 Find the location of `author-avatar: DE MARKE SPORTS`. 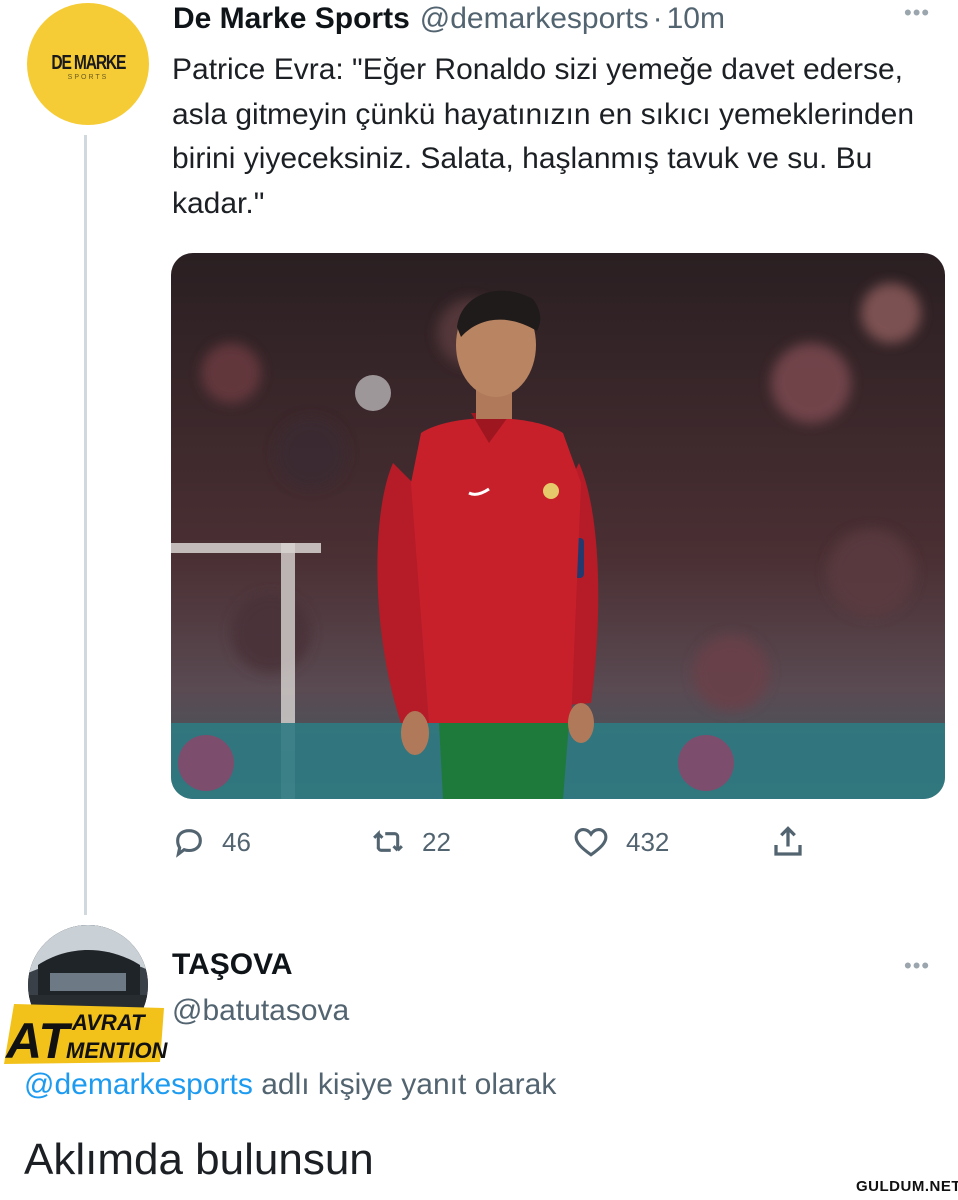

author-avatar: DE MARKE SPORTS is located at coordinates (88, 64).